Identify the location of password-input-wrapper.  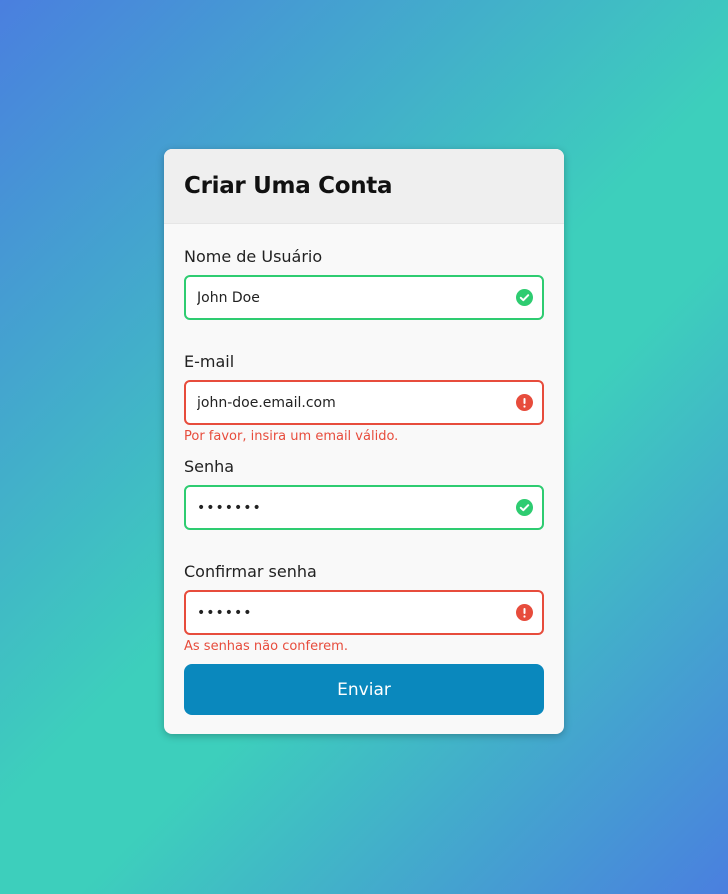
(364, 507).